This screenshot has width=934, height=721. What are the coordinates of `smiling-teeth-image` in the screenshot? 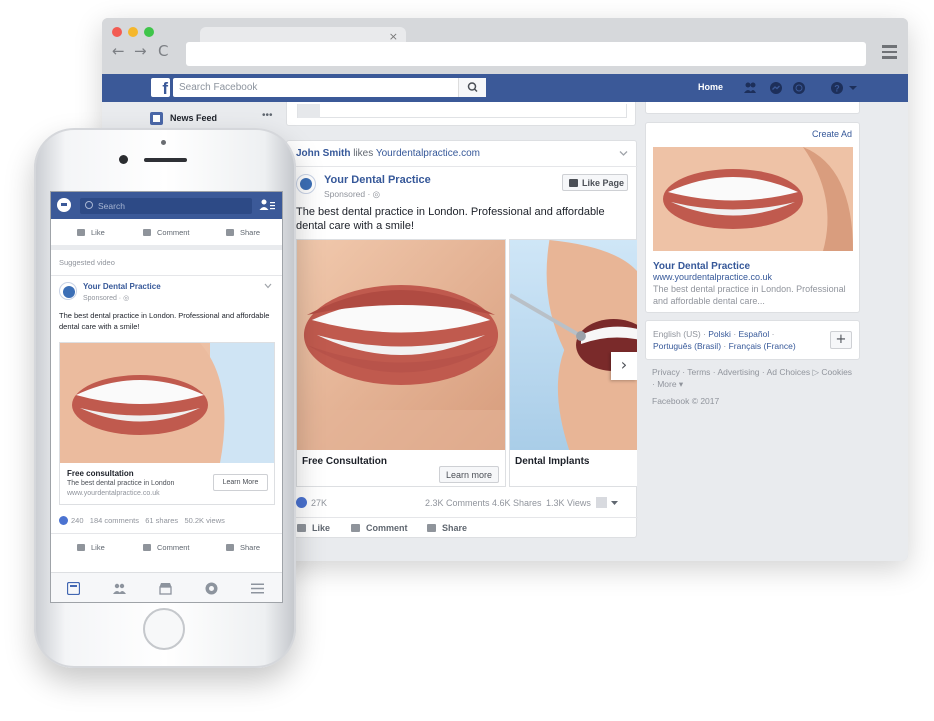 It's located at (401, 345).